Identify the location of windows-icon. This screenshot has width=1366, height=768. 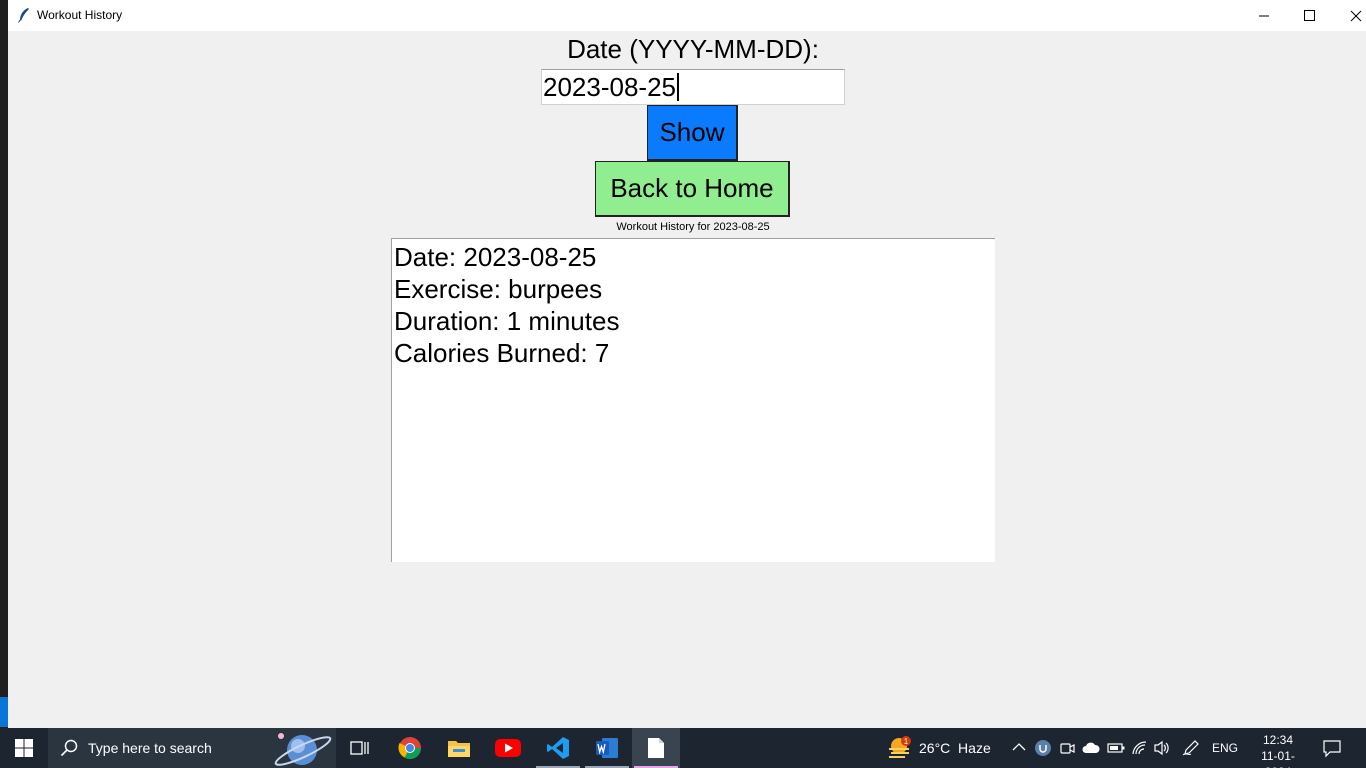
(24, 748).